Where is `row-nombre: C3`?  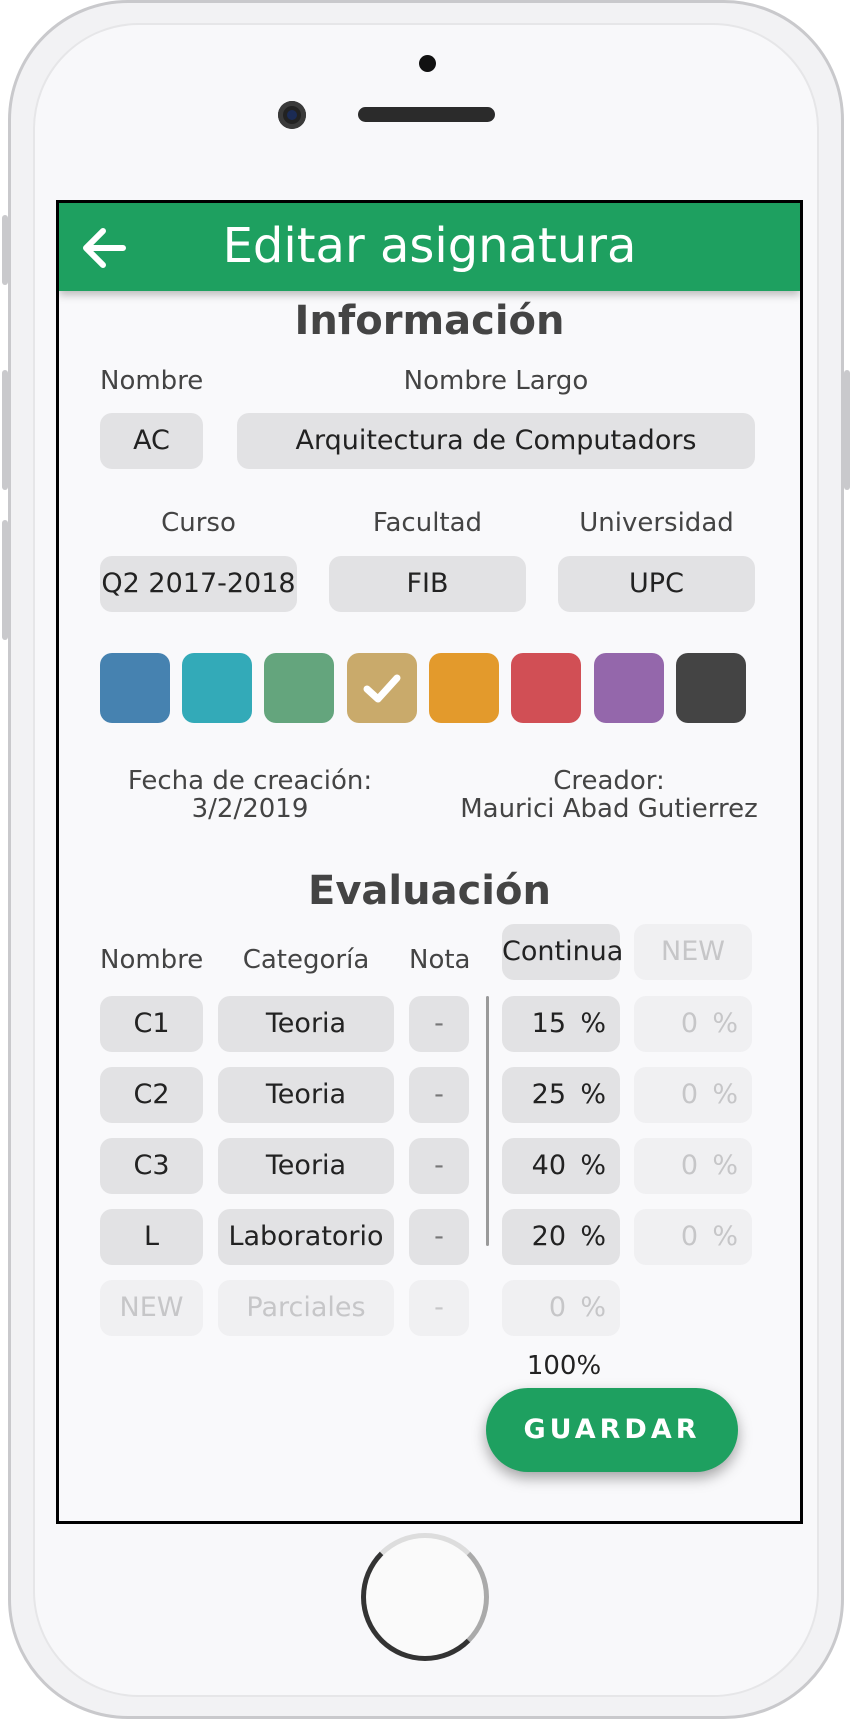
row-nombre: C3 is located at coordinates (151, 1166).